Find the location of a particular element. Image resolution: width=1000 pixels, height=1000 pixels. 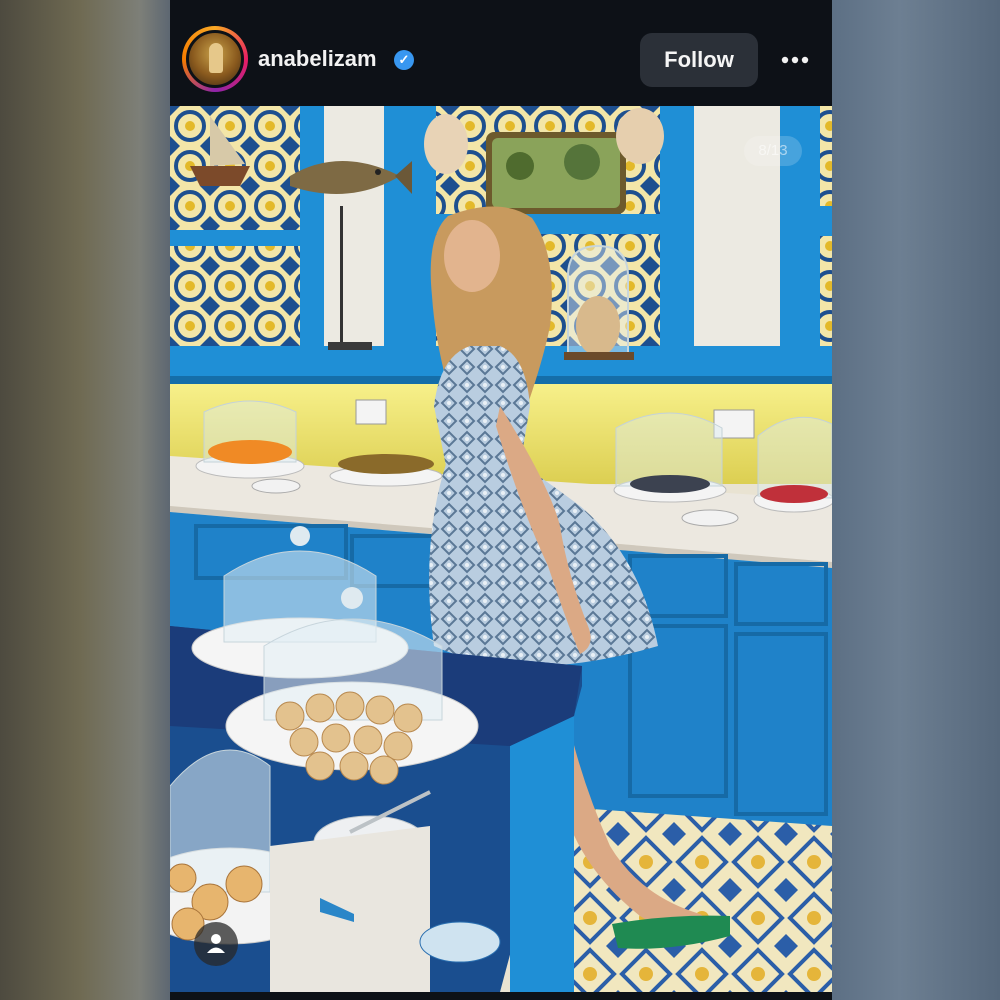

person-icon is located at coordinates (216, 943).